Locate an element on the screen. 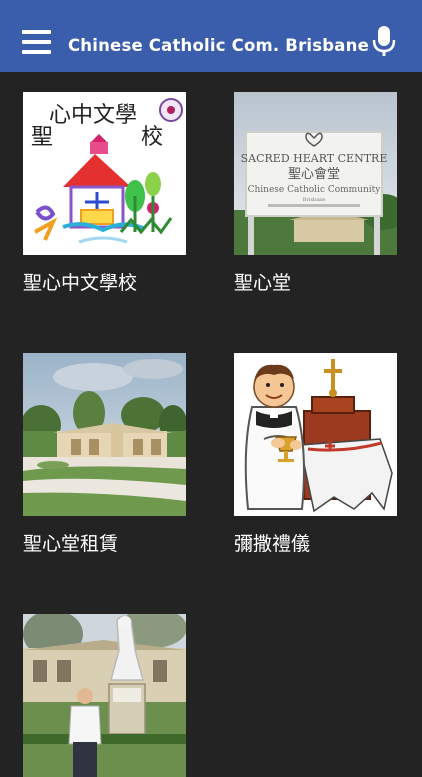  grid-item-hall-rental: 聖心堂租賃 is located at coordinates (104, 454).